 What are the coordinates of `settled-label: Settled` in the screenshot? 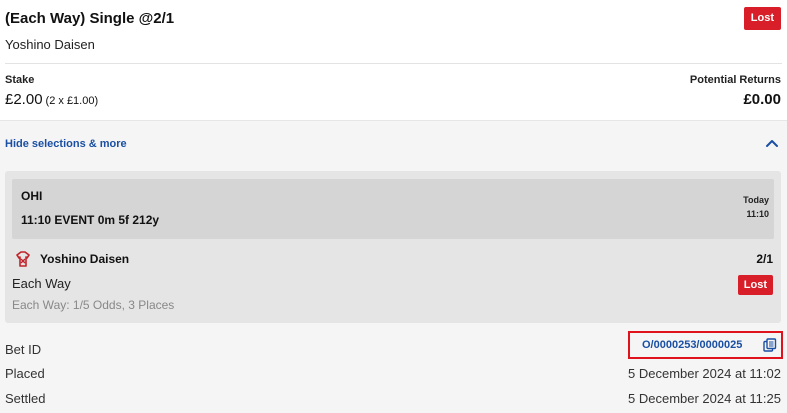 It's located at (25, 398).